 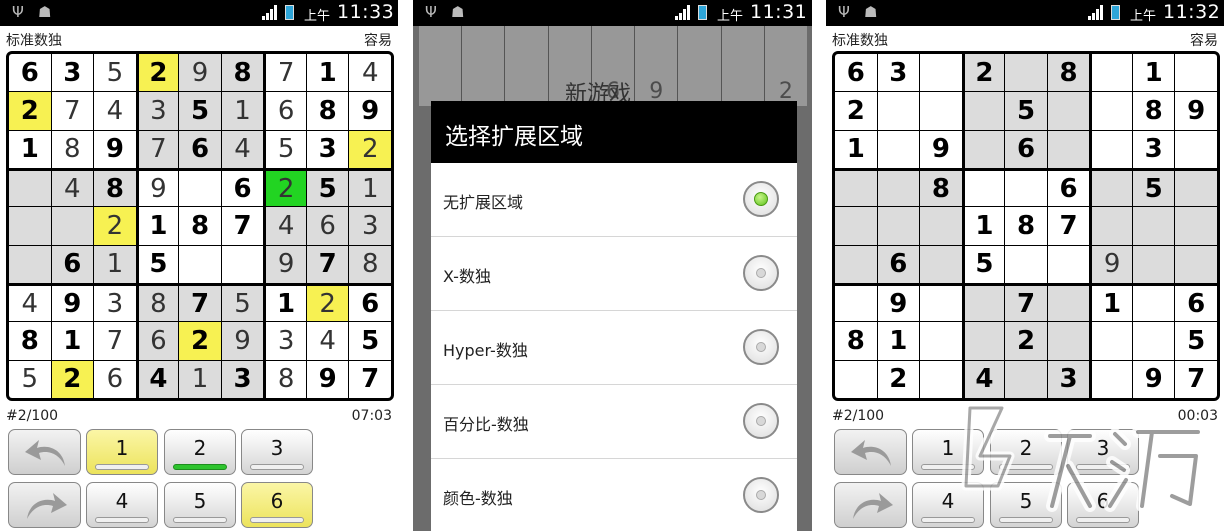 I want to click on number-key-6: 6, so click(x=277, y=505).